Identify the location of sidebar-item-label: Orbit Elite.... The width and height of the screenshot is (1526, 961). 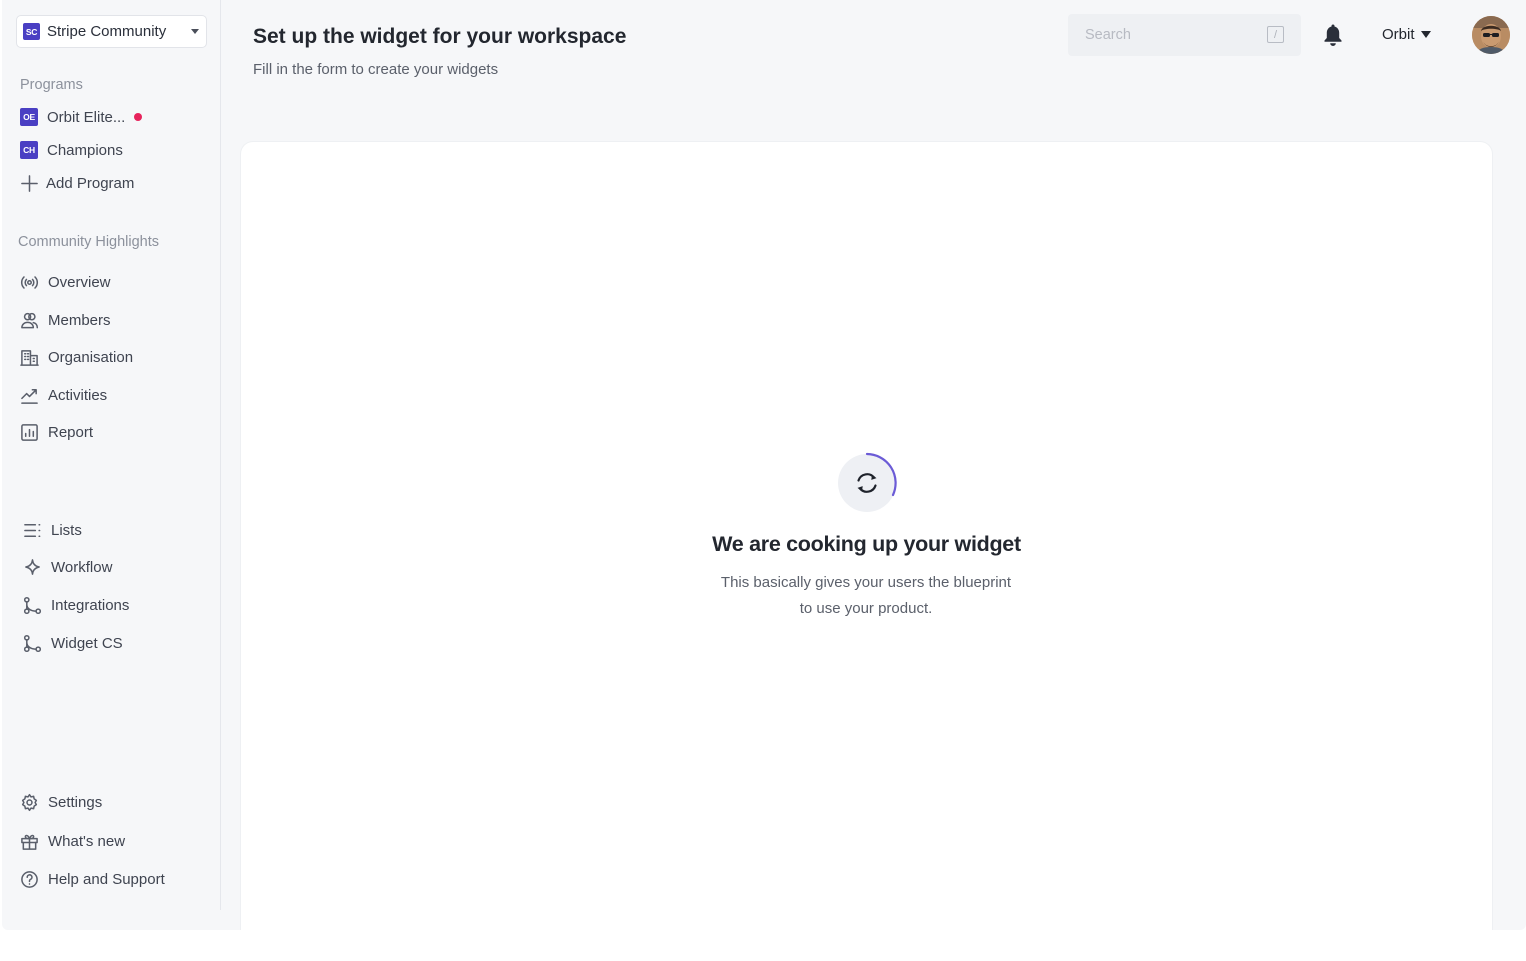
(86, 117).